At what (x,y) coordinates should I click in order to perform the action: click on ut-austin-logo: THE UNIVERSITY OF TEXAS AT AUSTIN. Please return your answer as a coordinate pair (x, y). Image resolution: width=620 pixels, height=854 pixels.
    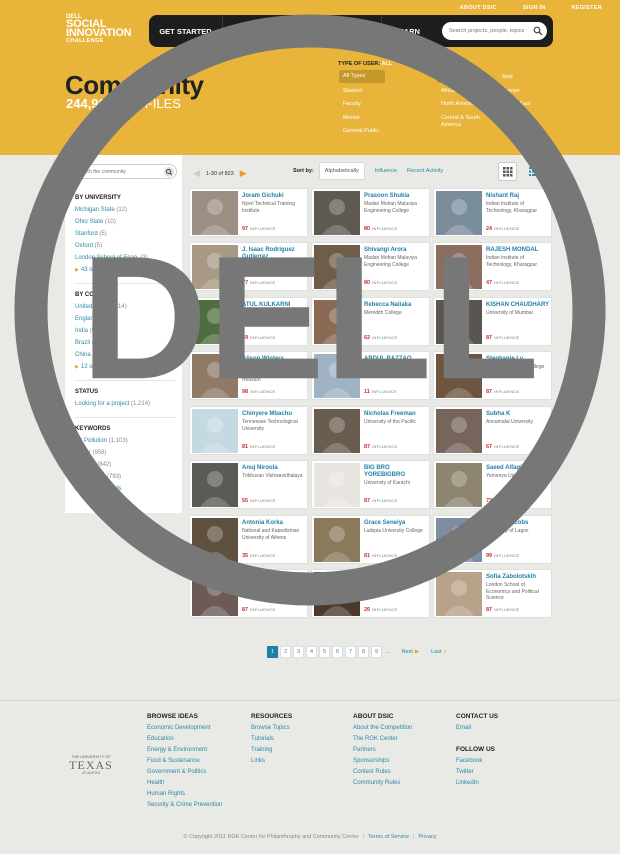
    Looking at the image, I should click on (91, 764).